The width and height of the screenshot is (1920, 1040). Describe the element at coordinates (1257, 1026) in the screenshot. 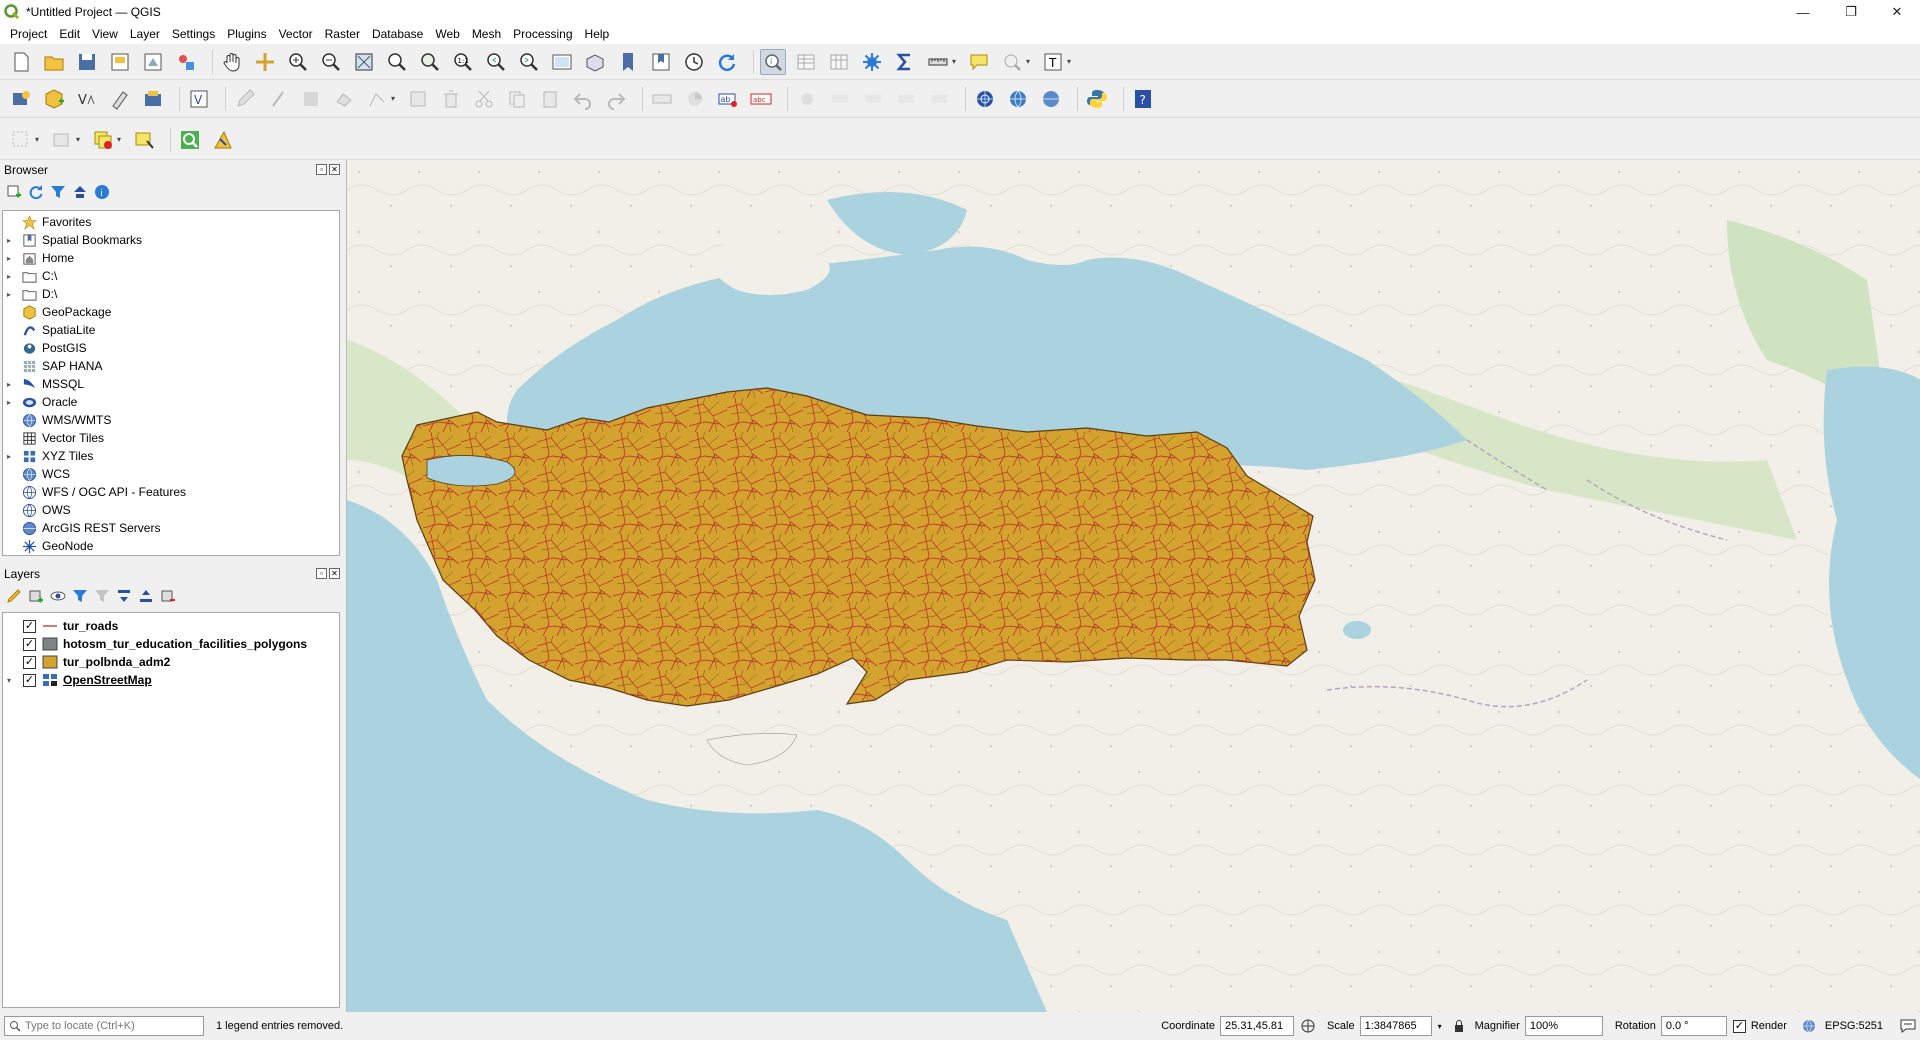

I see `coordinate-field: 25.31,45.81` at that location.